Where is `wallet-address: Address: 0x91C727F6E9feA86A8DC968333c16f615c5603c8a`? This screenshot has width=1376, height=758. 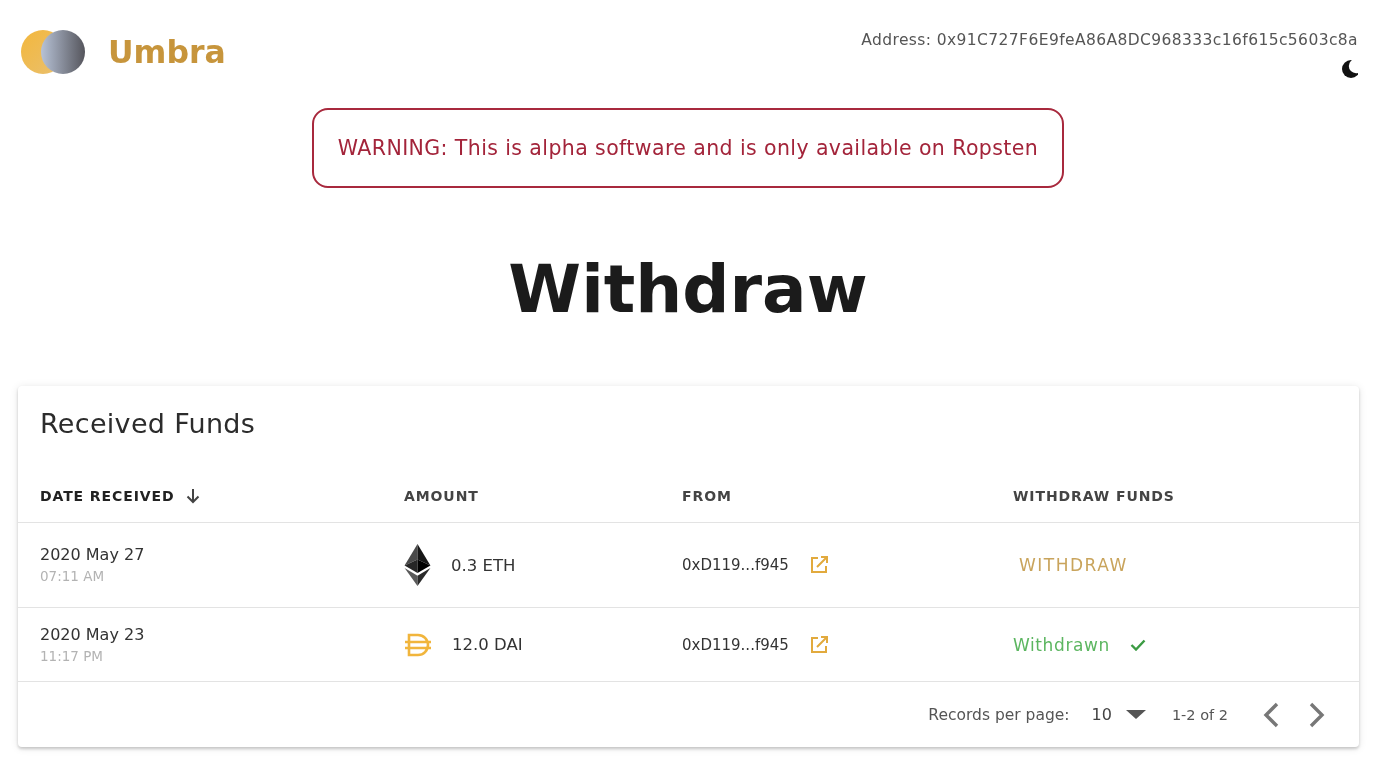 wallet-address: Address: 0x91C727F6E9feA86A8DC968333c16f615c5603c8a is located at coordinates (1109, 40).